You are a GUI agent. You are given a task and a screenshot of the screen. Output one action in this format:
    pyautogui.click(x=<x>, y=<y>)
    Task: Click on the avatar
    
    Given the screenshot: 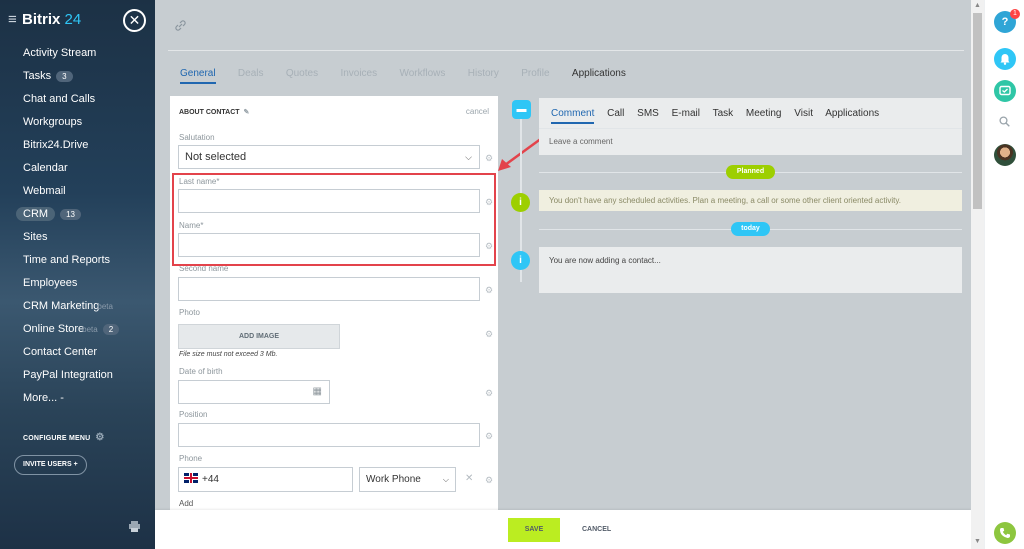 What is the action you would take?
    pyautogui.click(x=1005, y=155)
    